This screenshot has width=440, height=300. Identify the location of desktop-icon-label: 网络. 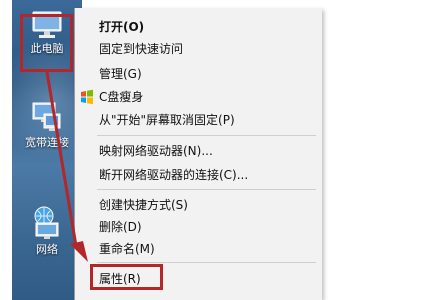
(47, 249).